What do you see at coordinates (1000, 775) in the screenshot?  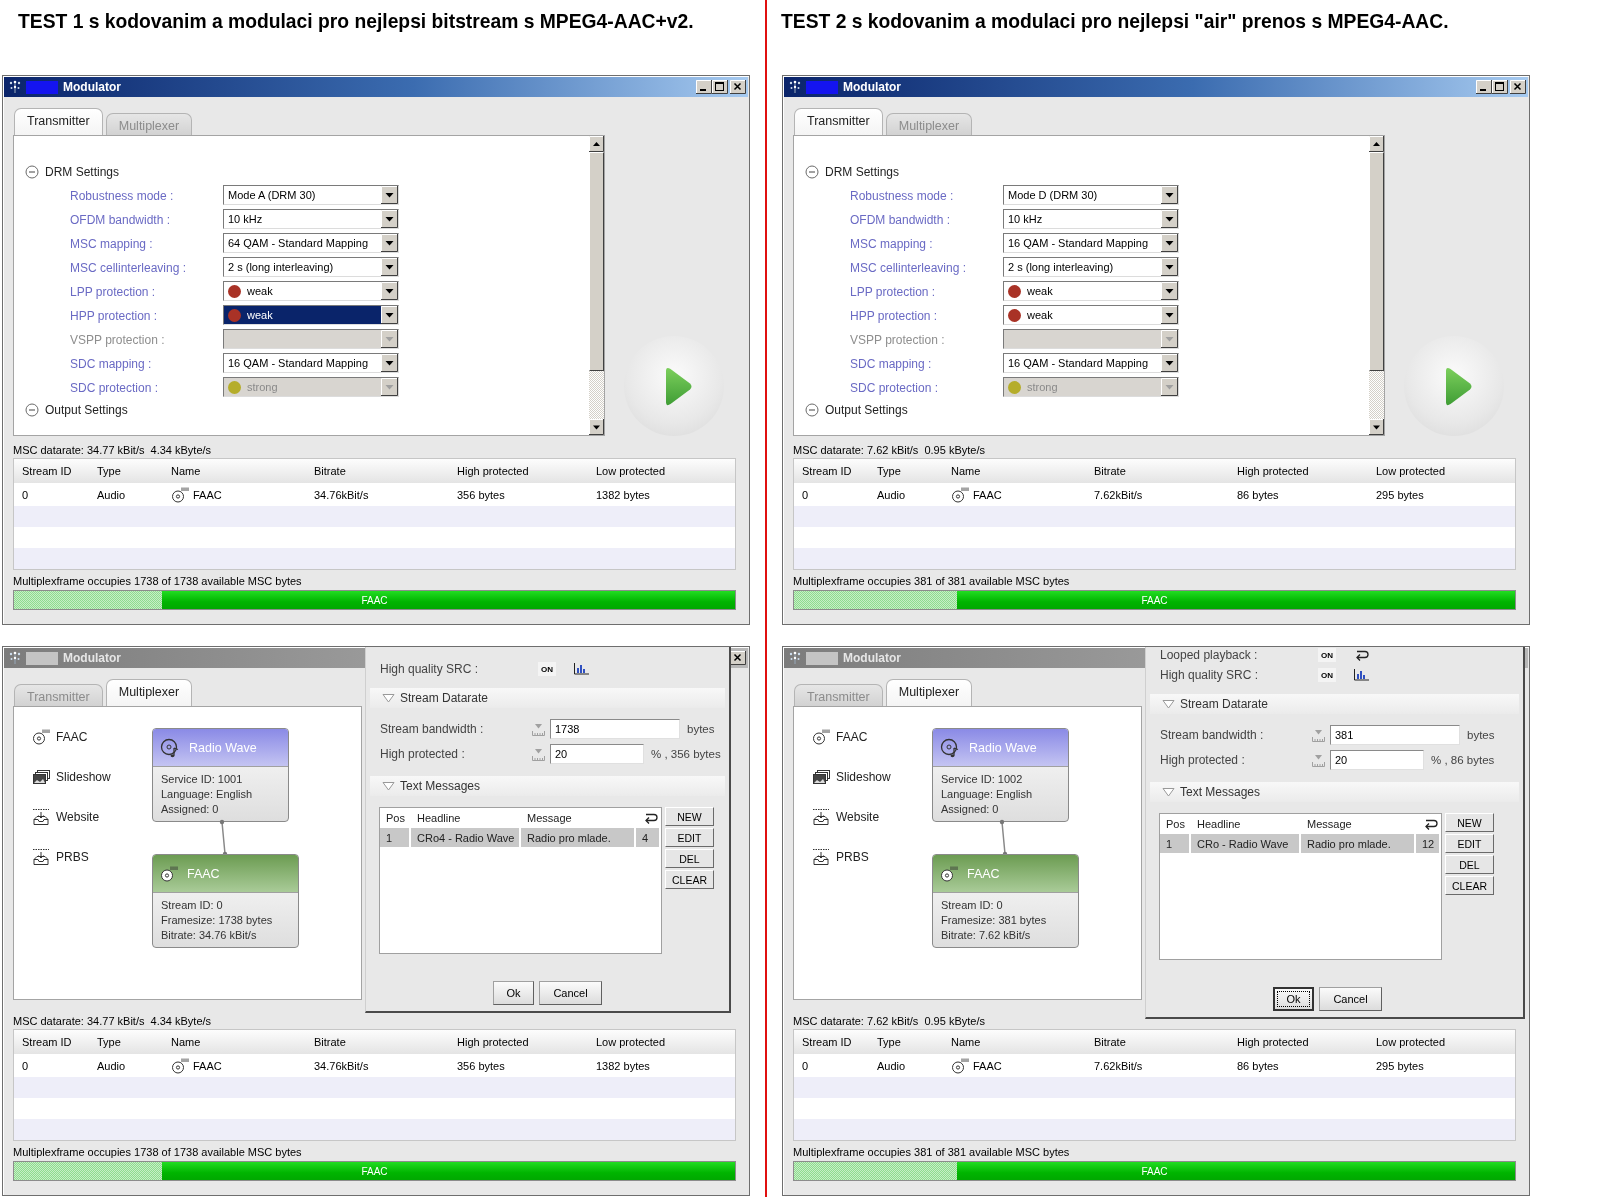 I see `service-node: Radio Wave Service ID: 1002 Language: English Assigned: 0` at bounding box center [1000, 775].